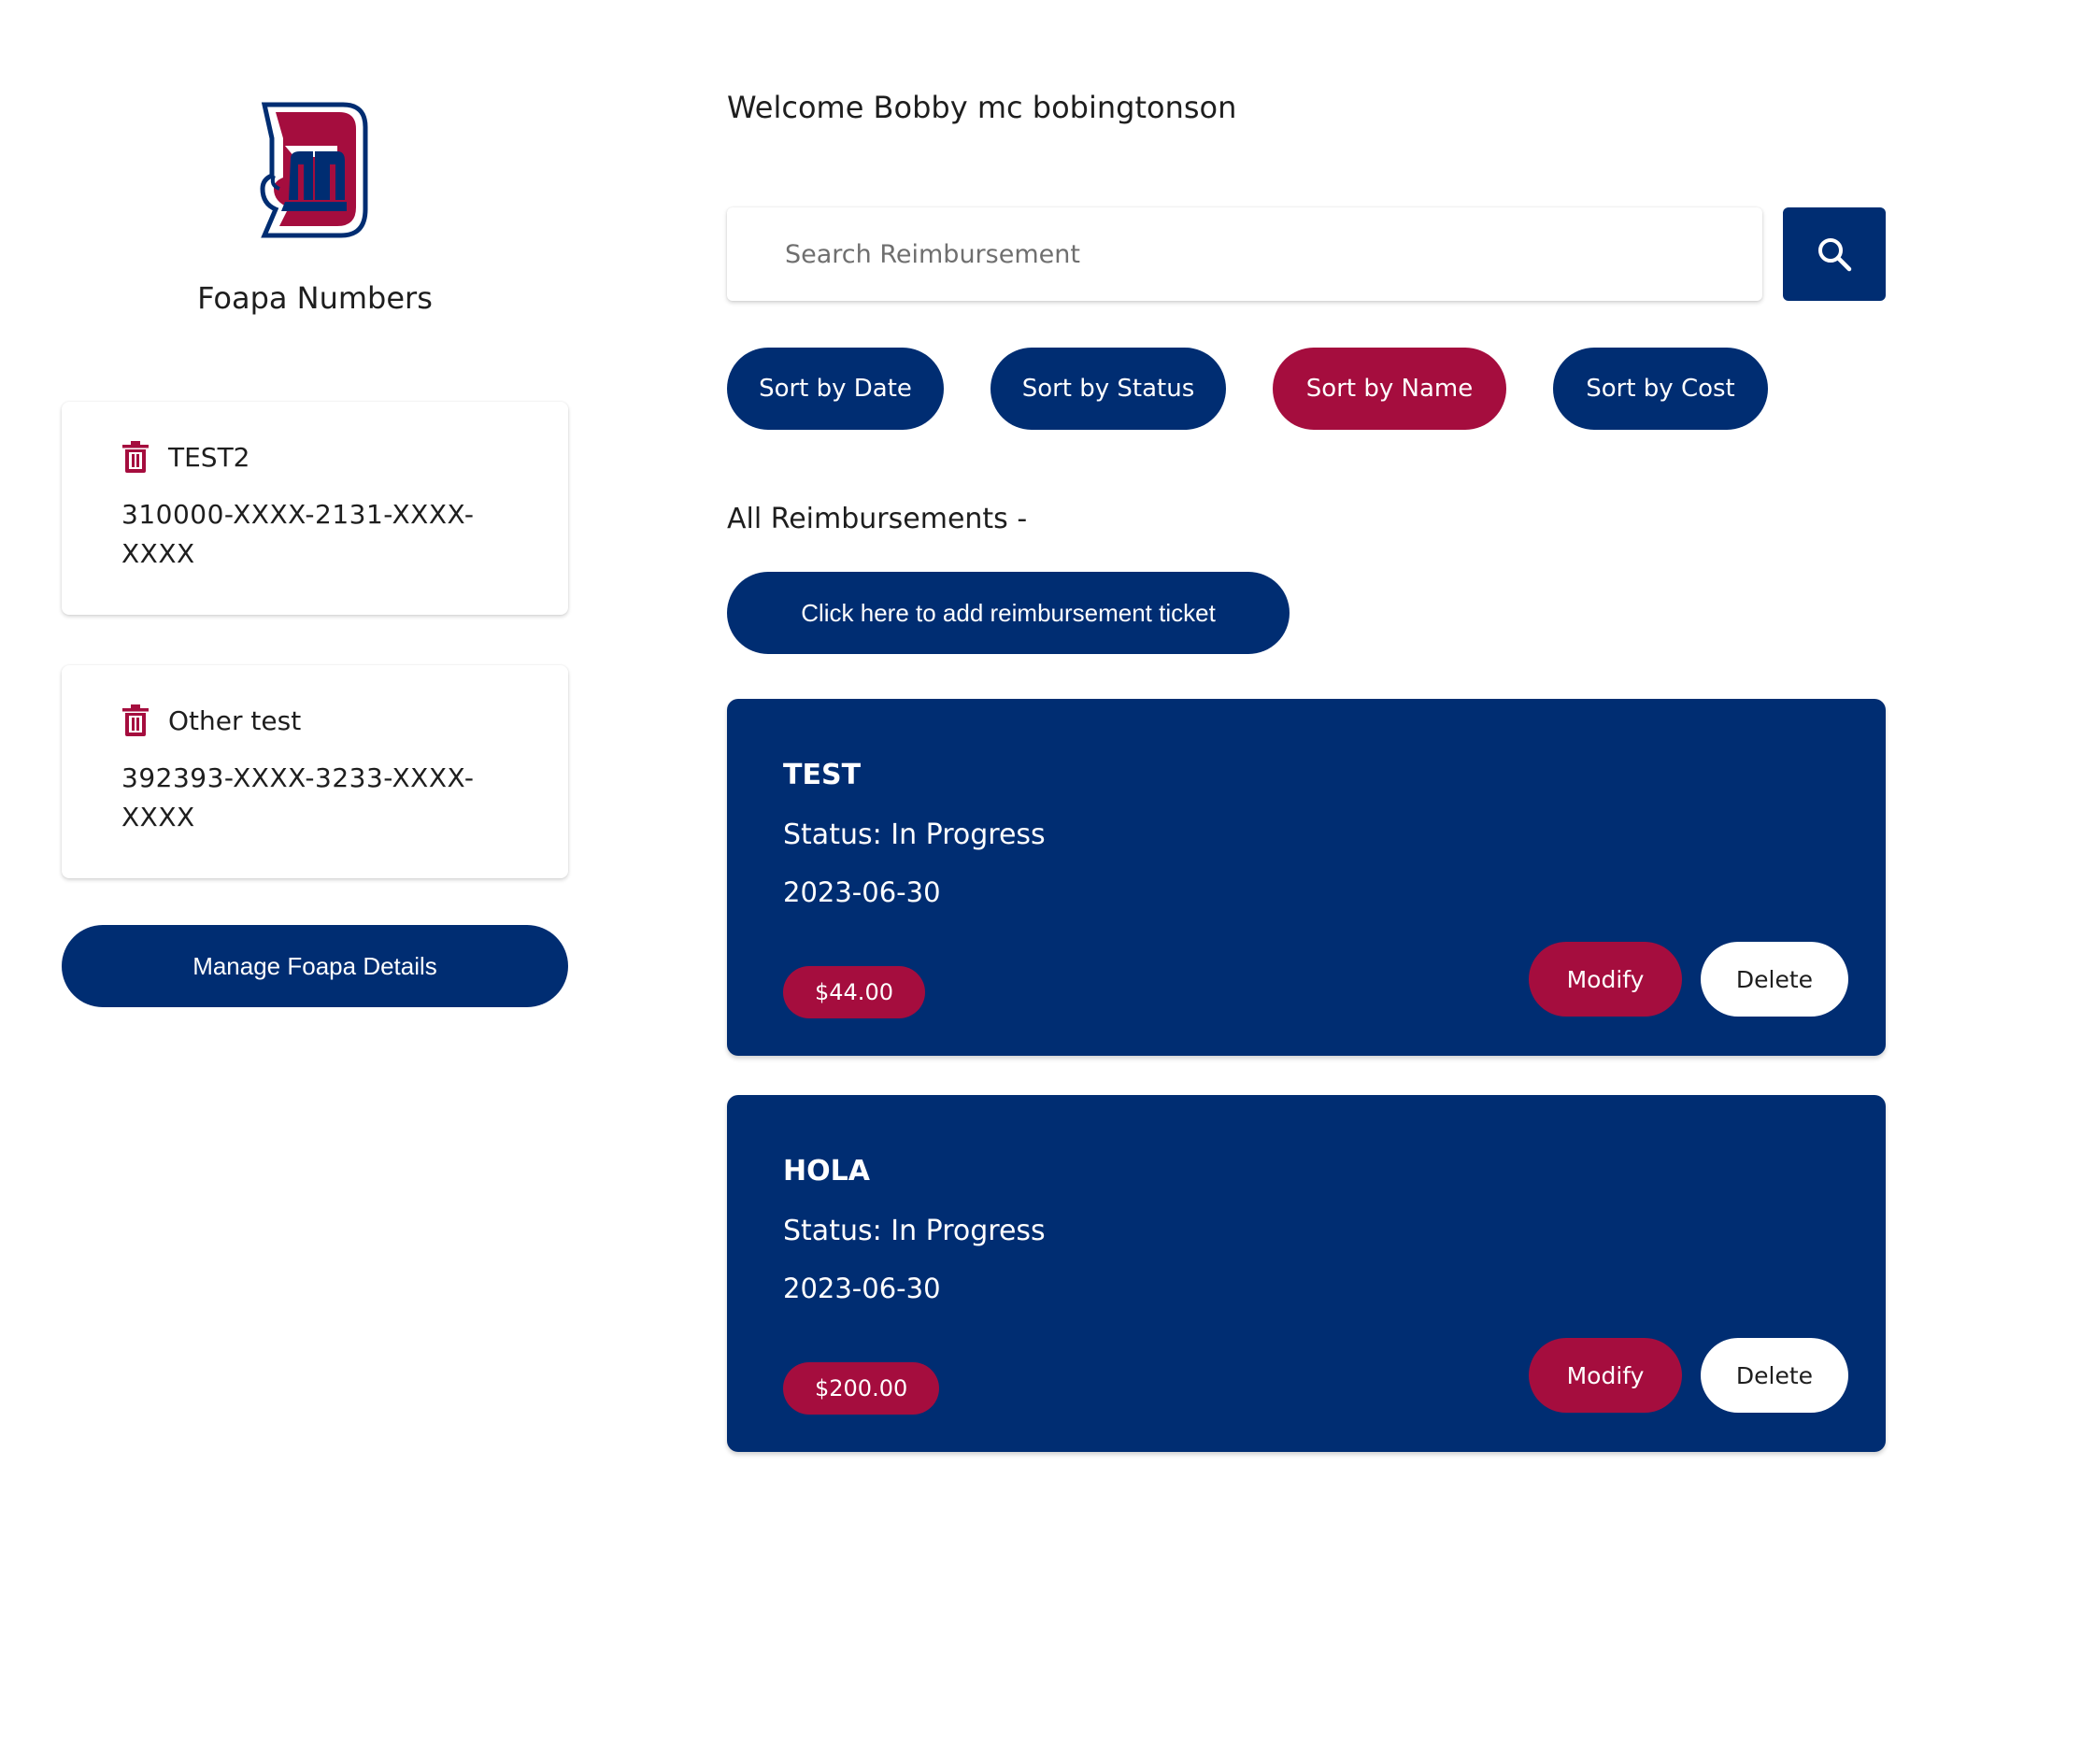 The width and height of the screenshot is (2095, 1764). I want to click on sort-by-cost-button: Sort by Cost, so click(1660, 389).